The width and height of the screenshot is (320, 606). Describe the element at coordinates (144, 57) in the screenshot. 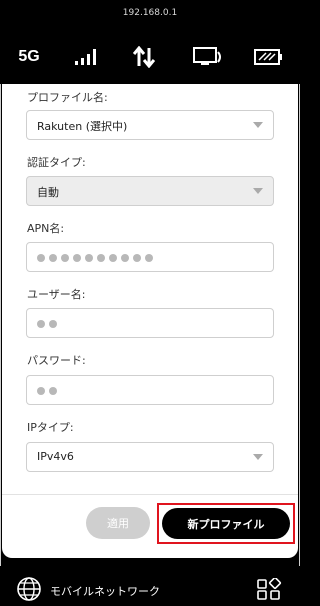

I see `data-transfer-icon` at that location.